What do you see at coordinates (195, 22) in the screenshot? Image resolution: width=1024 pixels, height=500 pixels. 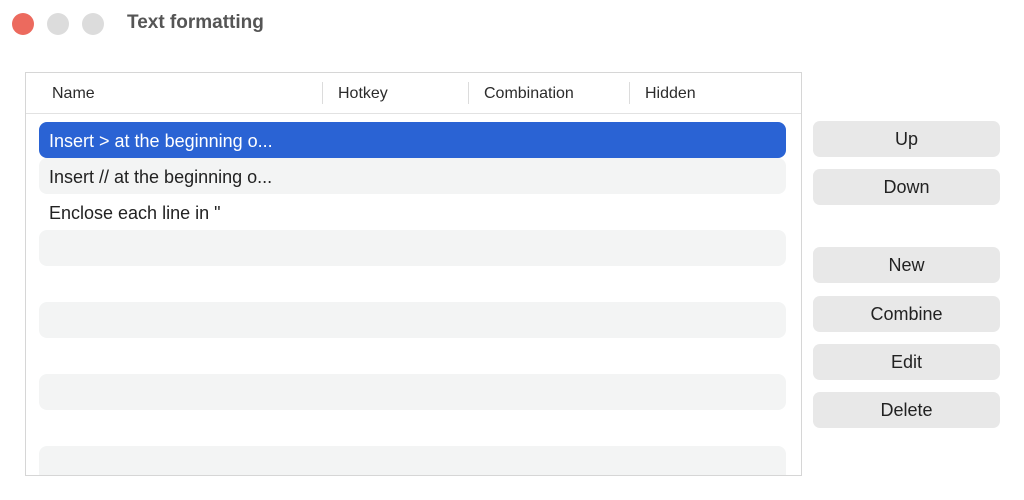 I see `window-title: Text formatting` at bounding box center [195, 22].